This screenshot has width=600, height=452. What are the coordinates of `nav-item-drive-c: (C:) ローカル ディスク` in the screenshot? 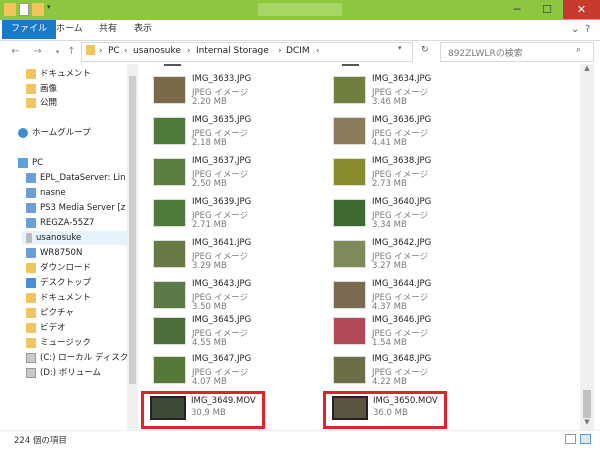 It's located at (80, 358).